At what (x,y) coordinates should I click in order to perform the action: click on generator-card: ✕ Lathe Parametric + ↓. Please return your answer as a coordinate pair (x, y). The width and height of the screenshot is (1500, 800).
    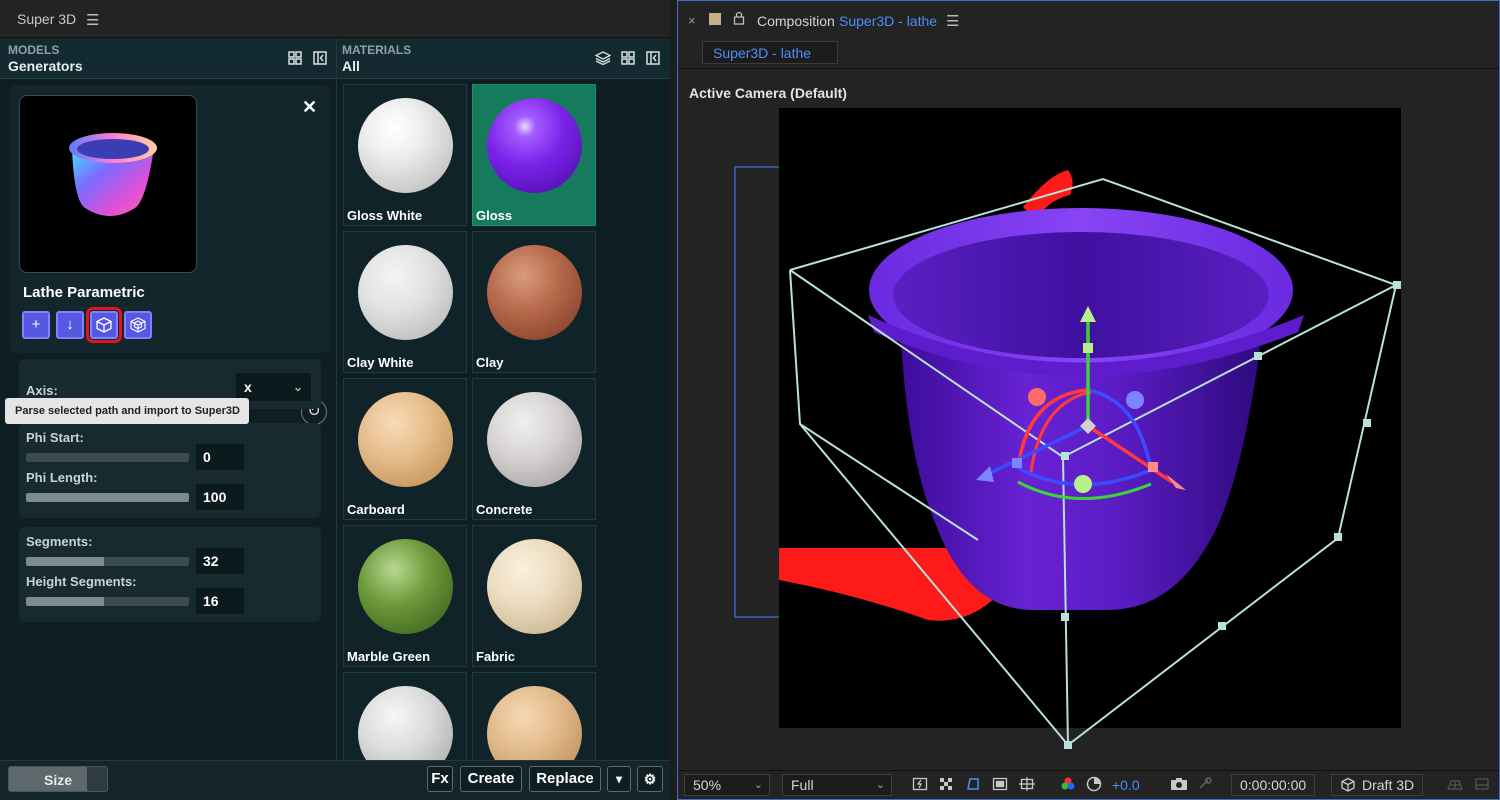
    Looking at the image, I should click on (170, 219).